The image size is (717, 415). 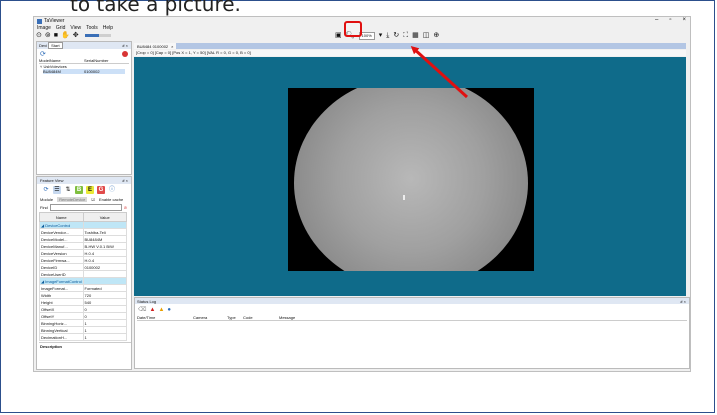 I want to click on annotation-arrow, so click(x=439, y=72).